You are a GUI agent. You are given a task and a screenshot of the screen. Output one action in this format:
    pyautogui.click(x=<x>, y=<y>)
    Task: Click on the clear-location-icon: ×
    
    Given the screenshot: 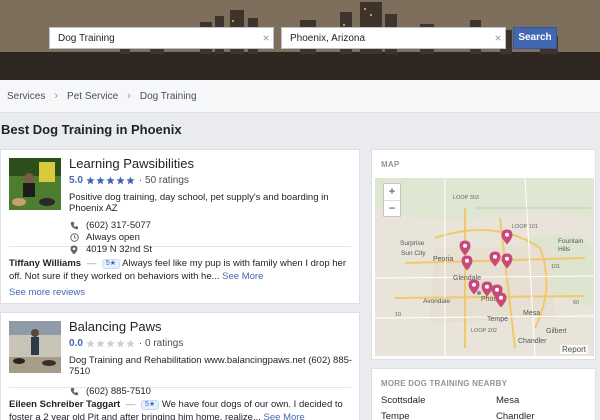 What is the action you would take?
    pyautogui.click(x=498, y=38)
    